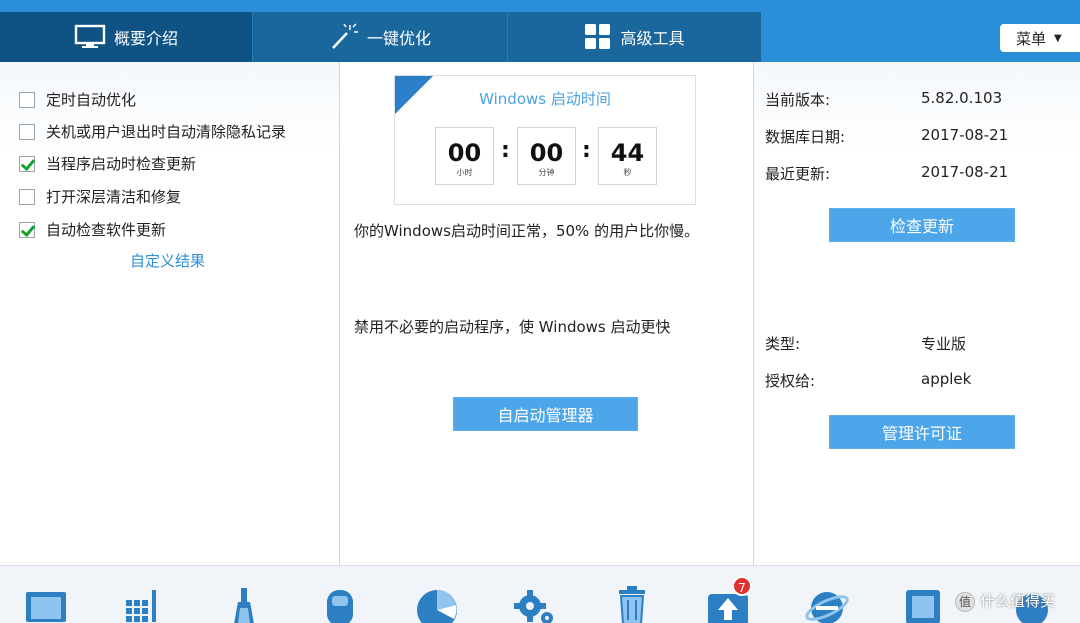 Image resolution: width=1080 pixels, height=623 pixels. I want to click on tab-label: 一键优化, so click(398, 38).